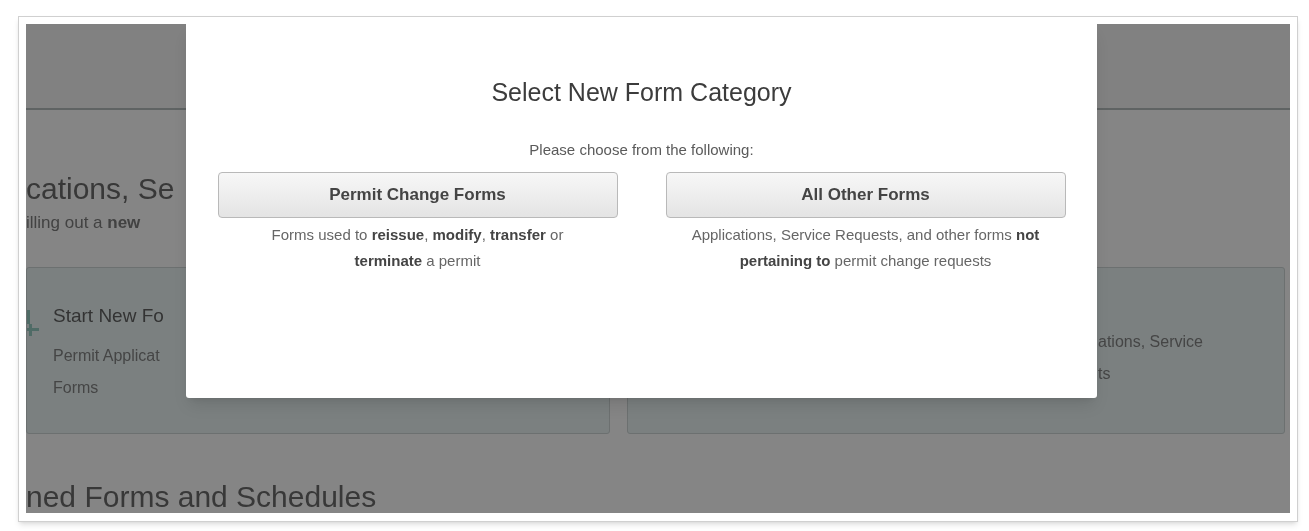 Image resolution: width=1309 pixels, height=531 pixels. Describe the element at coordinates (1105, 374) in the screenshot. I see `card-description: ts` at that location.